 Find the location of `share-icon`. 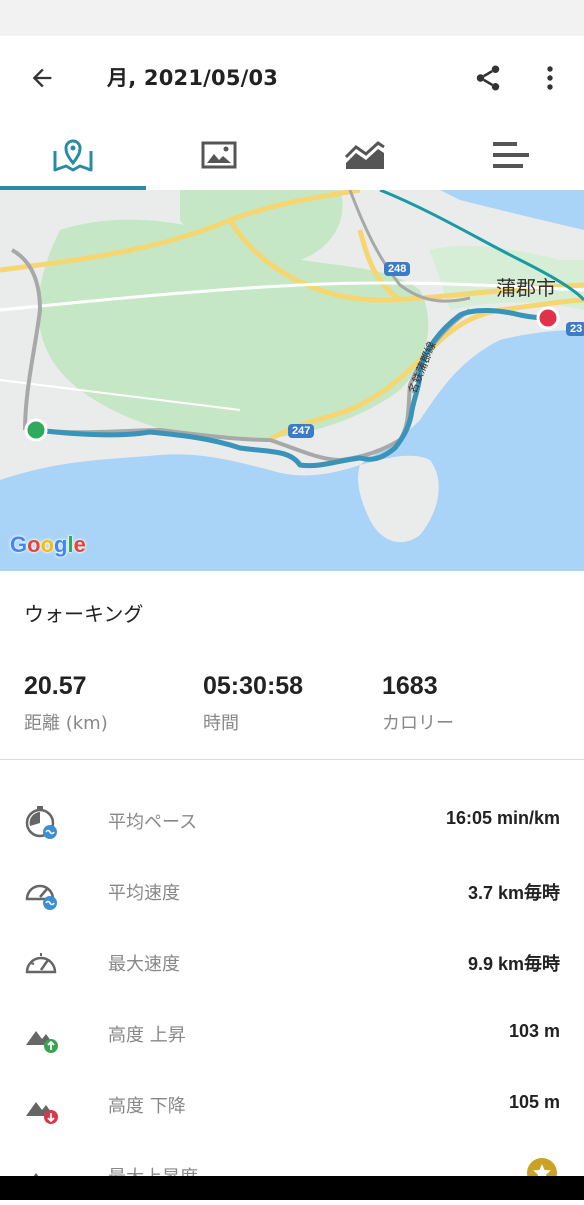

share-icon is located at coordinates (488, 78).